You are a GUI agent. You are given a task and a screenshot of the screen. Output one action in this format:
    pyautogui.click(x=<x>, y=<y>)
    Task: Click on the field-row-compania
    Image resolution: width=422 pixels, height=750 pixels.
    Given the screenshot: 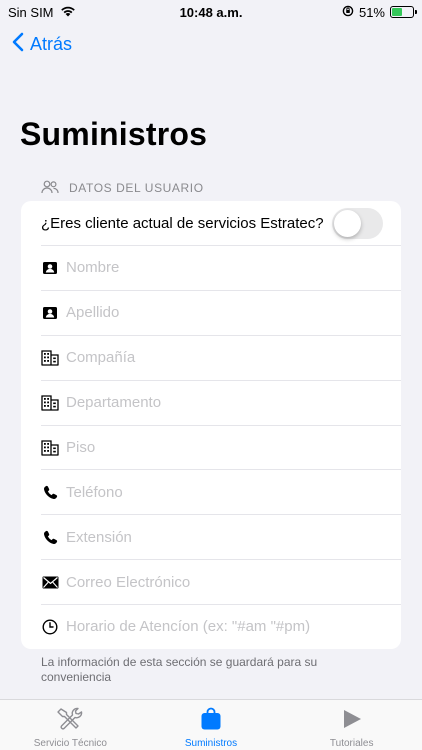 What is the action you would take?
    pyautogui.click(x=211, y=357)
    